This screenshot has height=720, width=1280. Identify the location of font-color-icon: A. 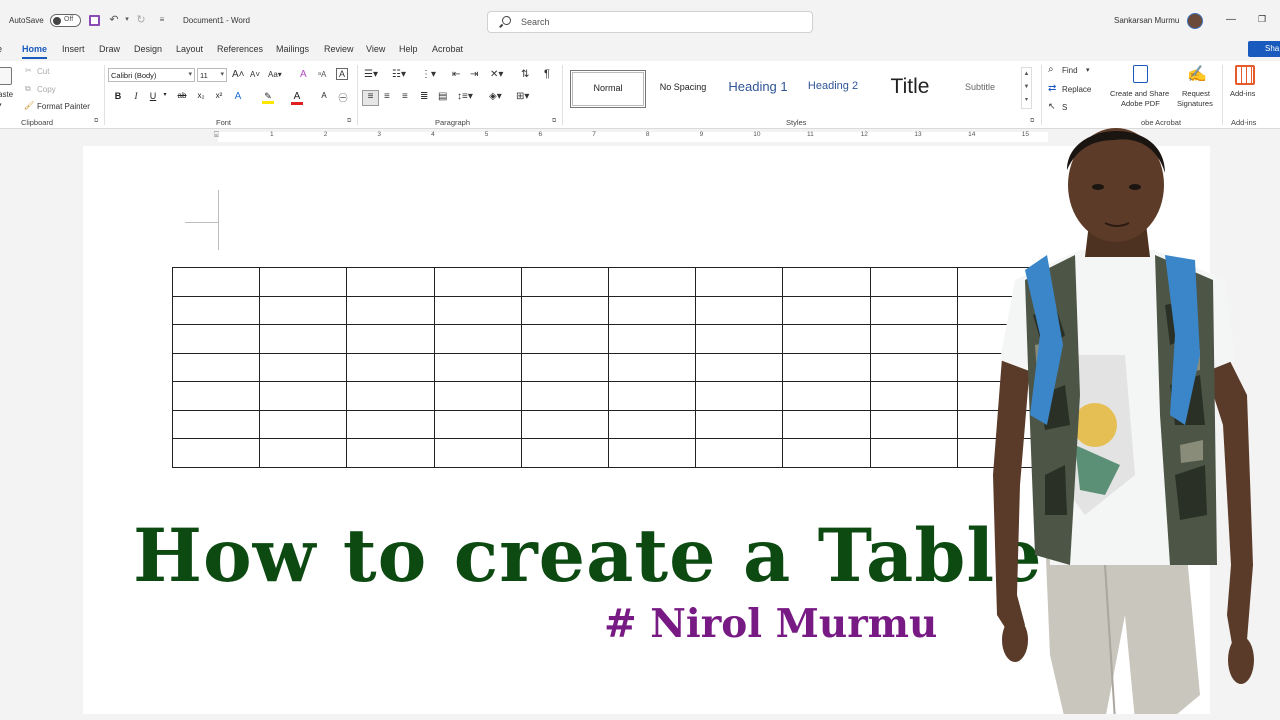
(297, 98).